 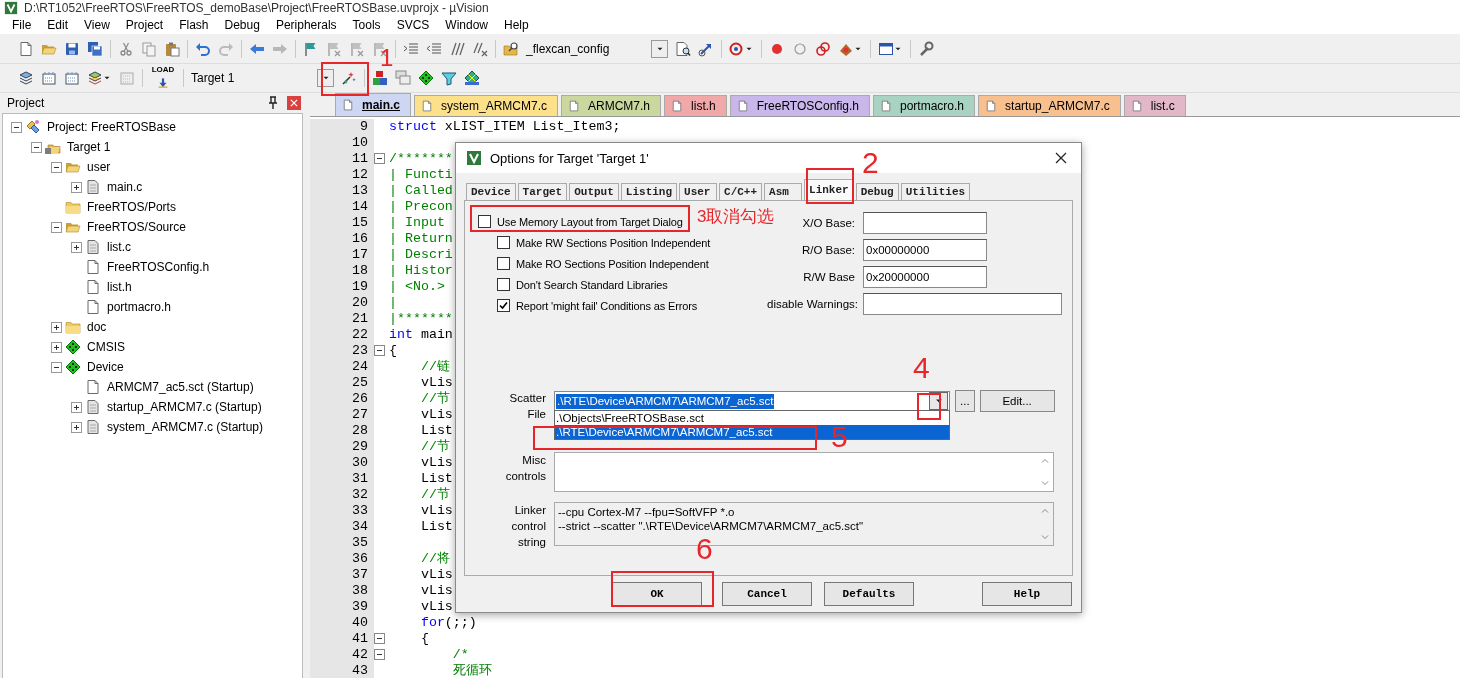 What do you see at coordinates (144, 25) in the screenshot?
I see `menu-item: Project` at bounding box center [144, 25].